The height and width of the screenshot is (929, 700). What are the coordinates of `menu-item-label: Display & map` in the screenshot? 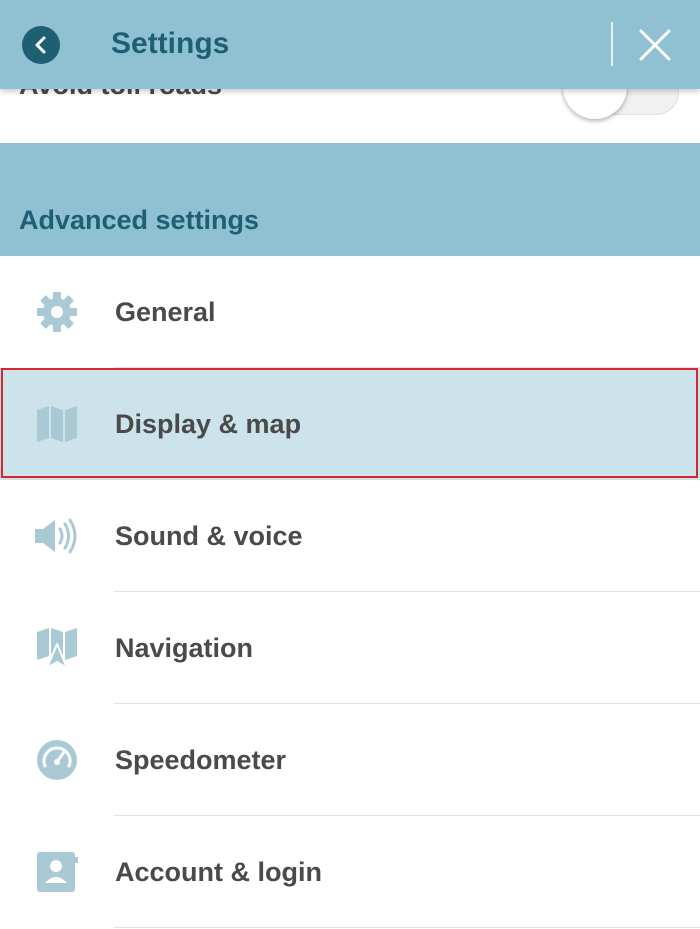 It's located at (208, 424).